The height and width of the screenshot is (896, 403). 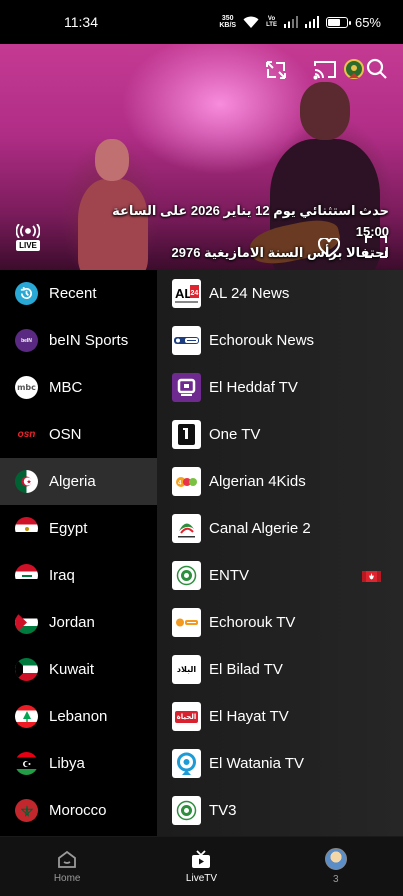 What do you see at coordinates (333, 22) in the screenshot?
I see `battery-fill` at bounding box center [333, 22].